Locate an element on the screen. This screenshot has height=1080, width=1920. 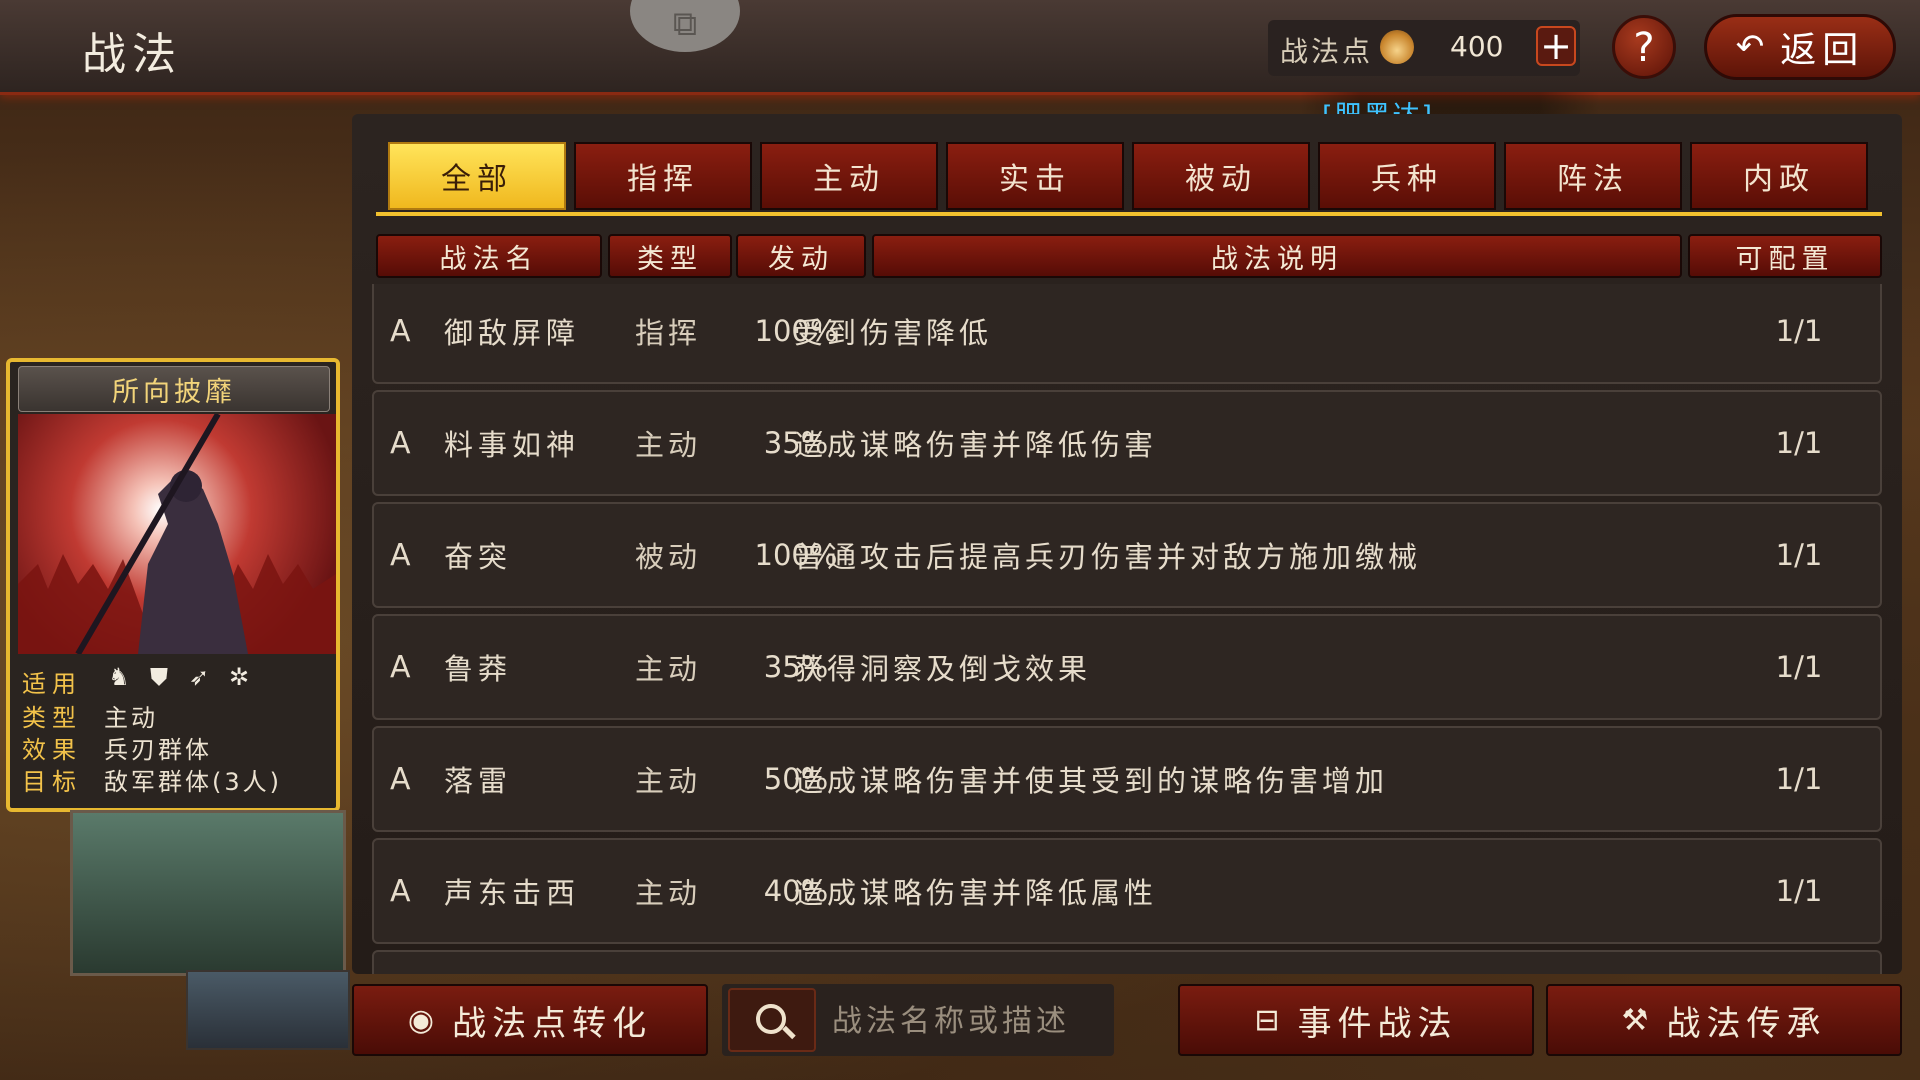
header-description: 战法说明 is located at coordinates (1277, 256).